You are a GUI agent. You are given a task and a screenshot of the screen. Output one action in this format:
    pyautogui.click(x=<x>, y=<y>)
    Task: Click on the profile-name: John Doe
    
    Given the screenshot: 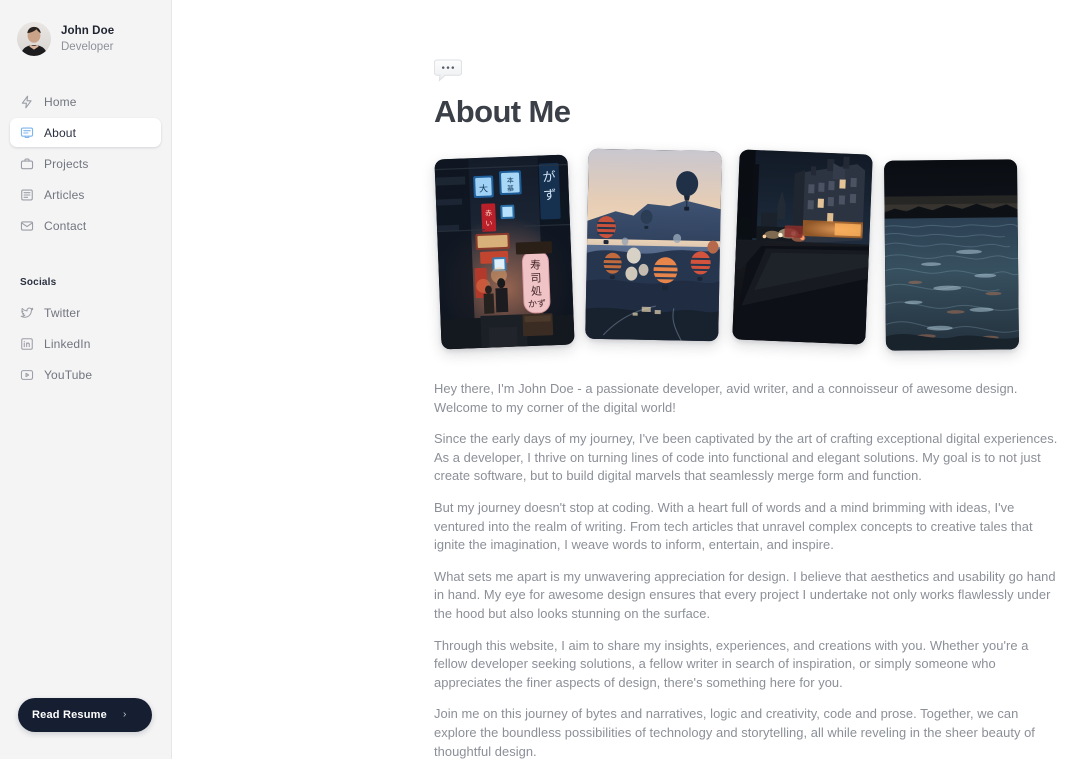 What is the action you would take?
    pyautogui.click(x=88, y=31)
    